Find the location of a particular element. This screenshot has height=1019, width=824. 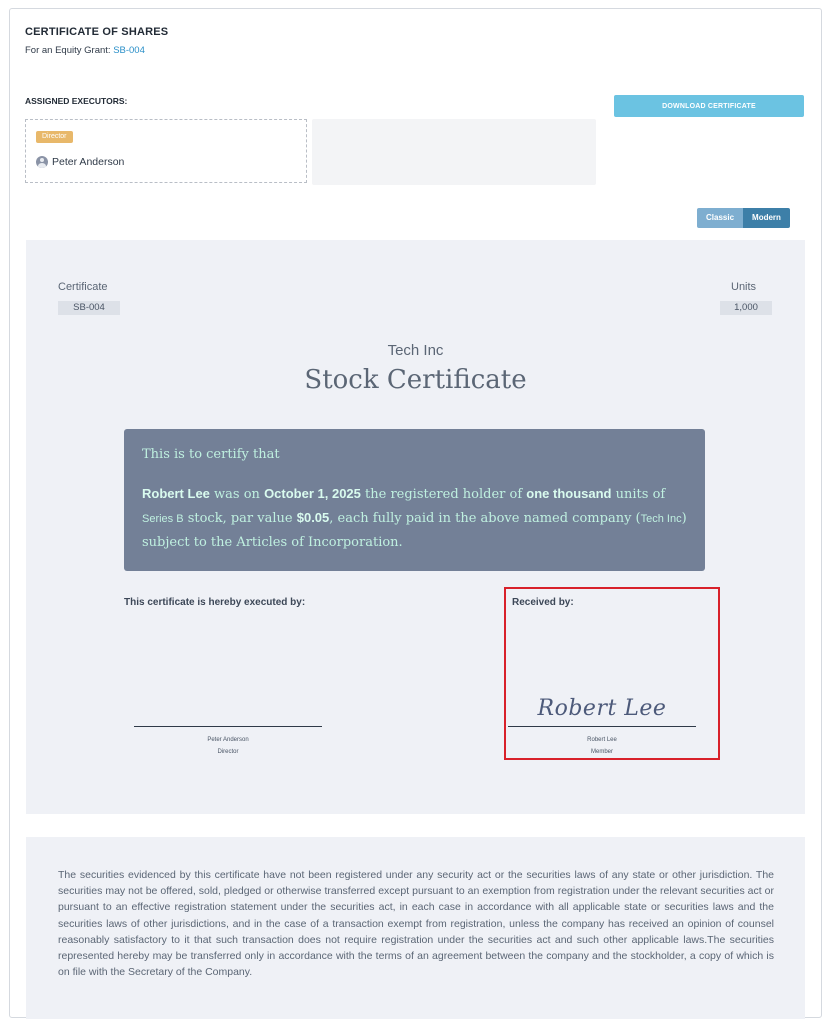

holder-date: October 1, 2025 is located at coordinates (312, 493).